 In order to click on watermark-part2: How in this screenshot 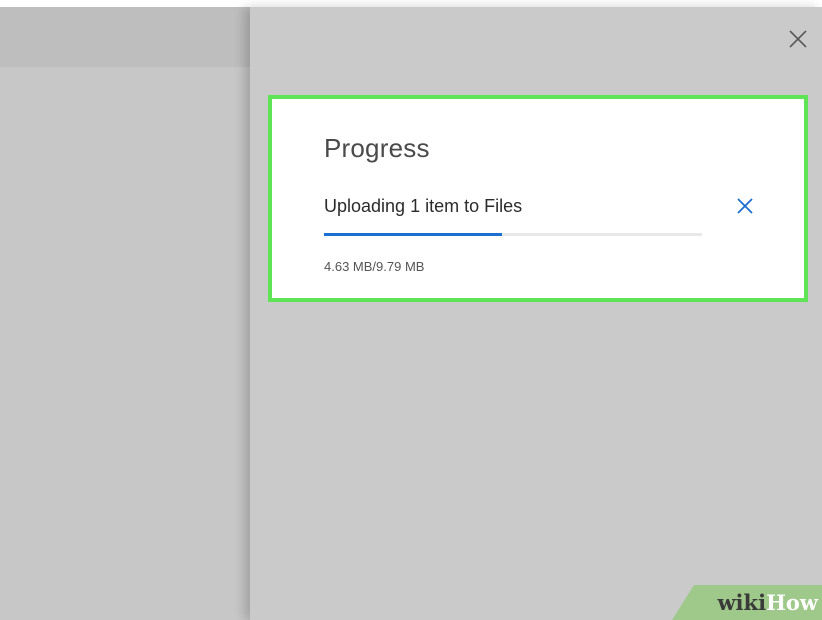, I will do `click(792, 602)`.